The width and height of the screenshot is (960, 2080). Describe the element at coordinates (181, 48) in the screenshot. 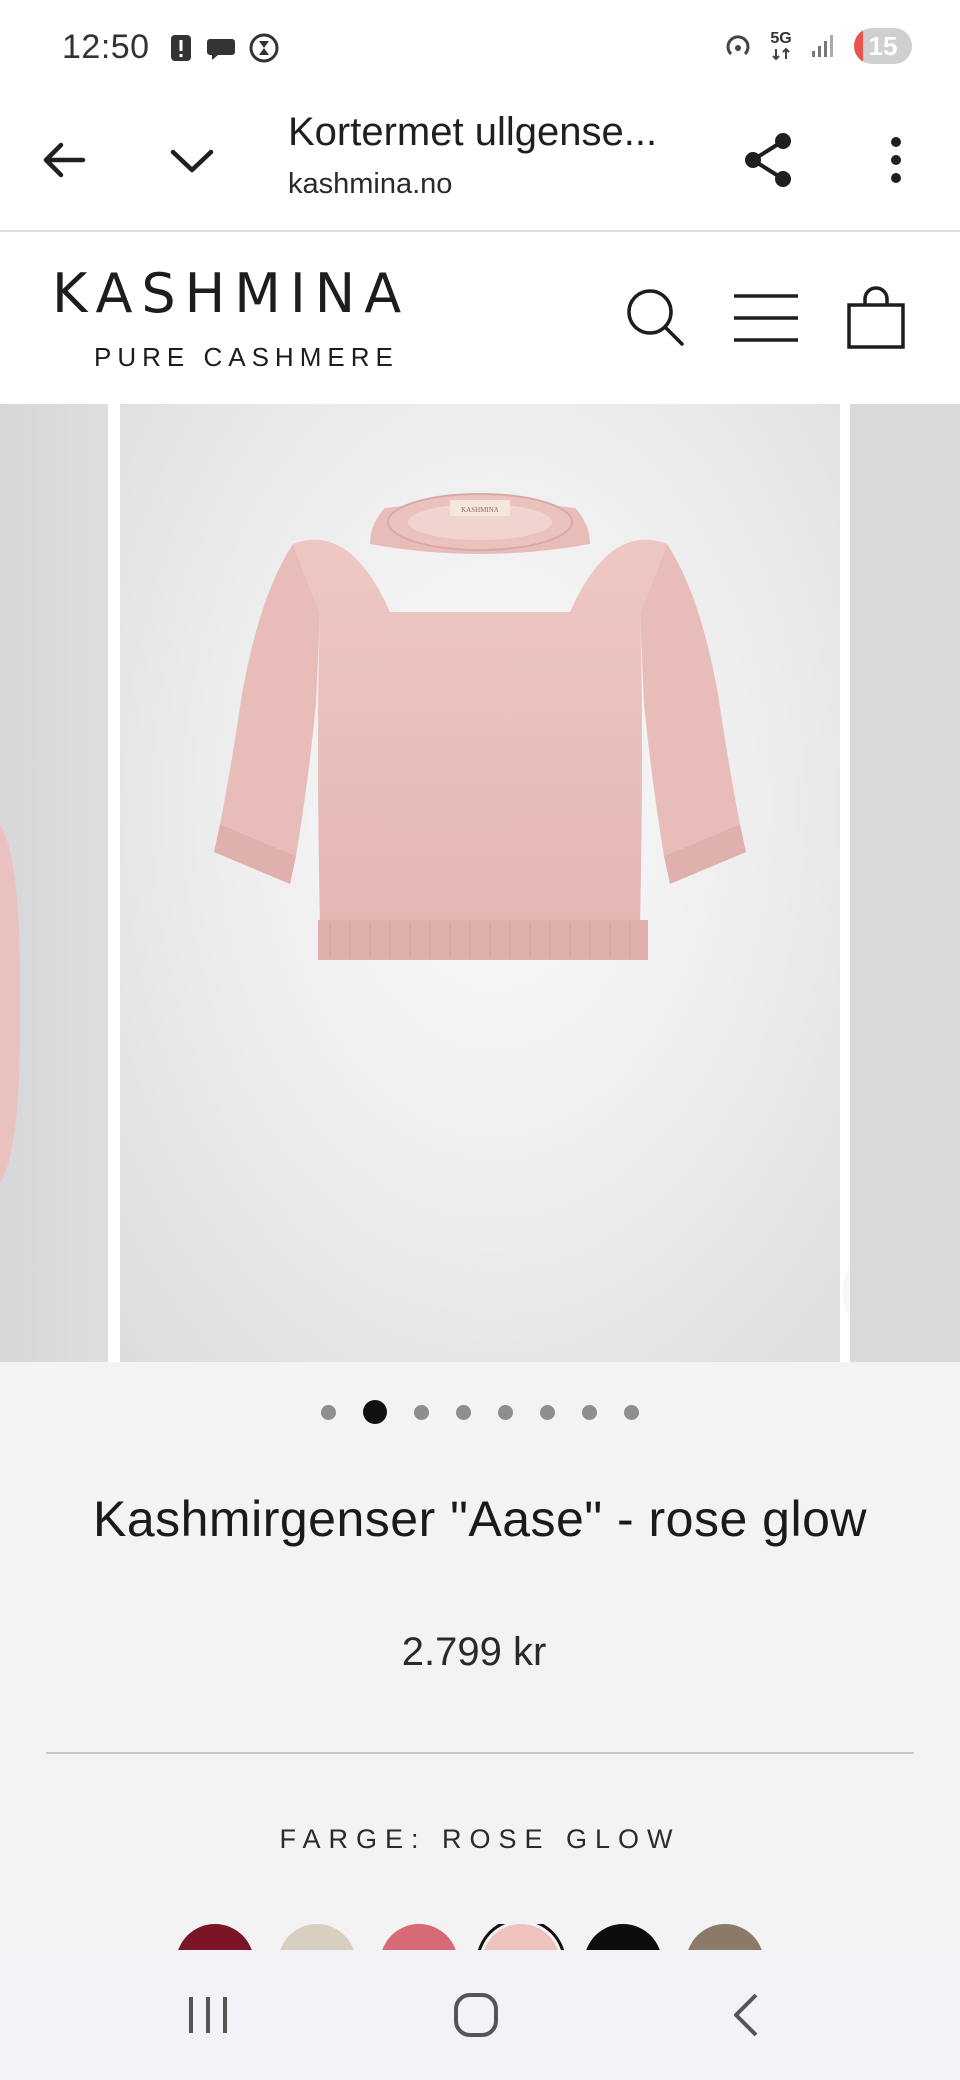

I see `alert-notification-icon` at that location.